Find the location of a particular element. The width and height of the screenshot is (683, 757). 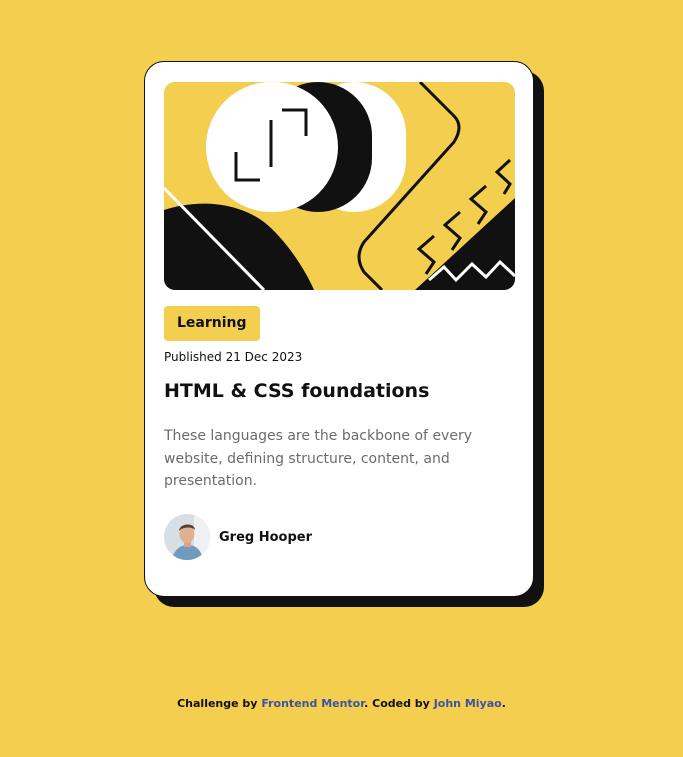

avatar-photo-icon is located at coordinates (187, 537).